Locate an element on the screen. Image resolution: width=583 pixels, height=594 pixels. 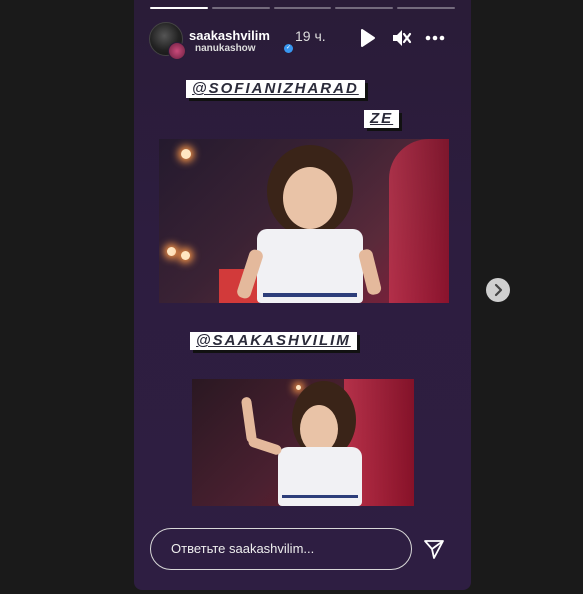
post-time: 19 ч. is located at coordinates (310, 36).